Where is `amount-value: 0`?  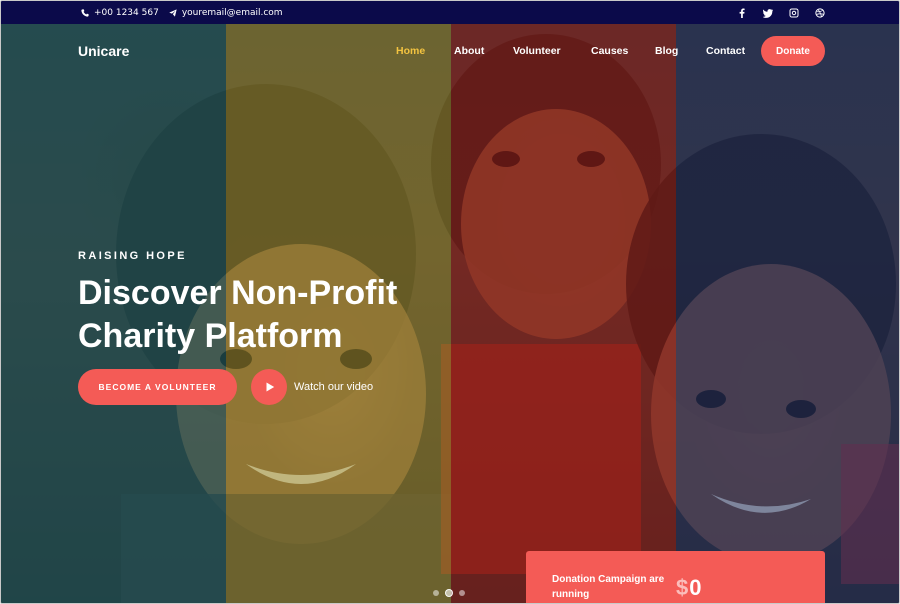 amount-value: 0 is located at coordinates (695, 587).